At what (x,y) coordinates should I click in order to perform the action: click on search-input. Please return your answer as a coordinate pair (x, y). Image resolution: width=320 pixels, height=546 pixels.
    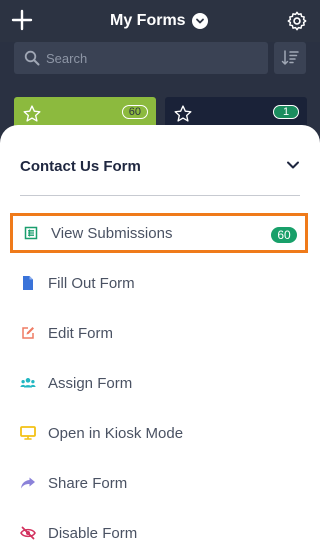
    Looking at the image, I should click on (151, 58).